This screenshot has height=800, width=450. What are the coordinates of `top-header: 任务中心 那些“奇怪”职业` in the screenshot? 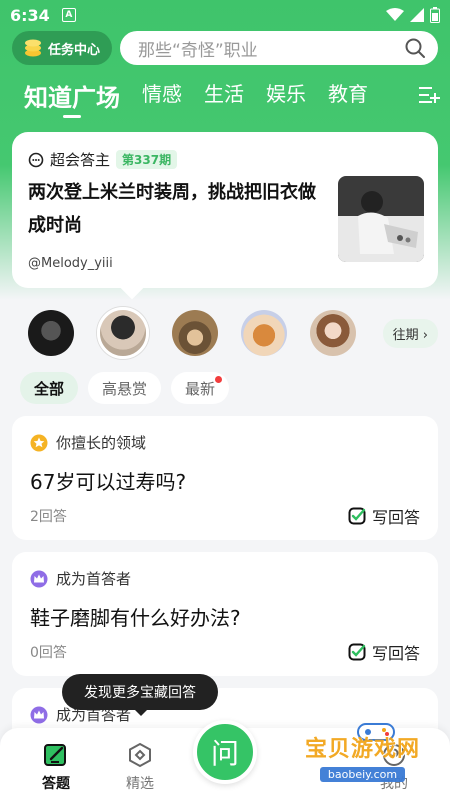 It's located at (225, 48).